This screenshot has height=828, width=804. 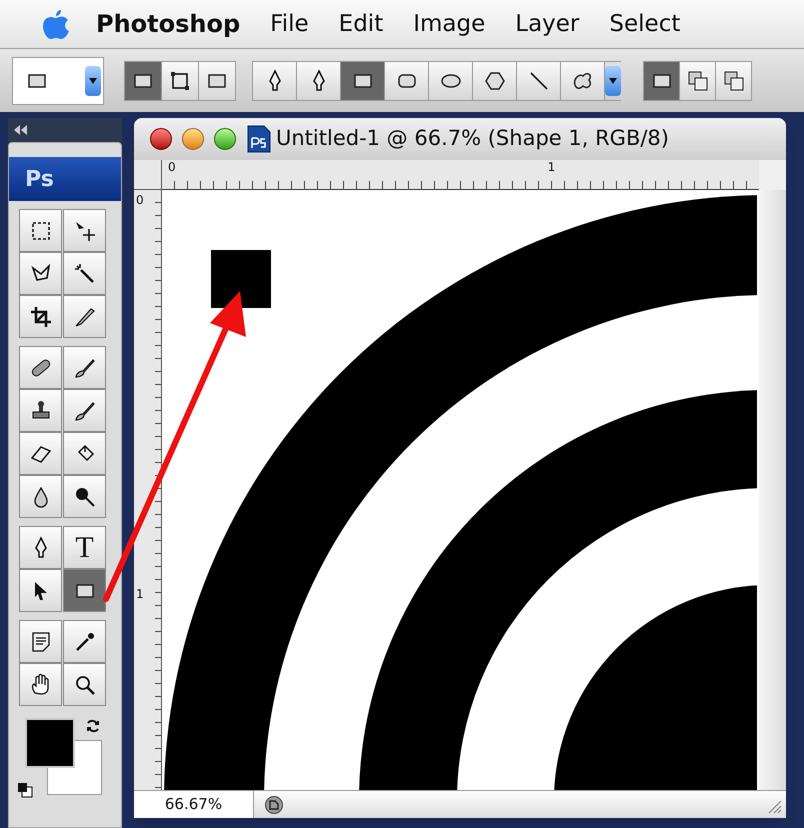 I want to click on menu-item: Layer, so click(x=547, y=24).